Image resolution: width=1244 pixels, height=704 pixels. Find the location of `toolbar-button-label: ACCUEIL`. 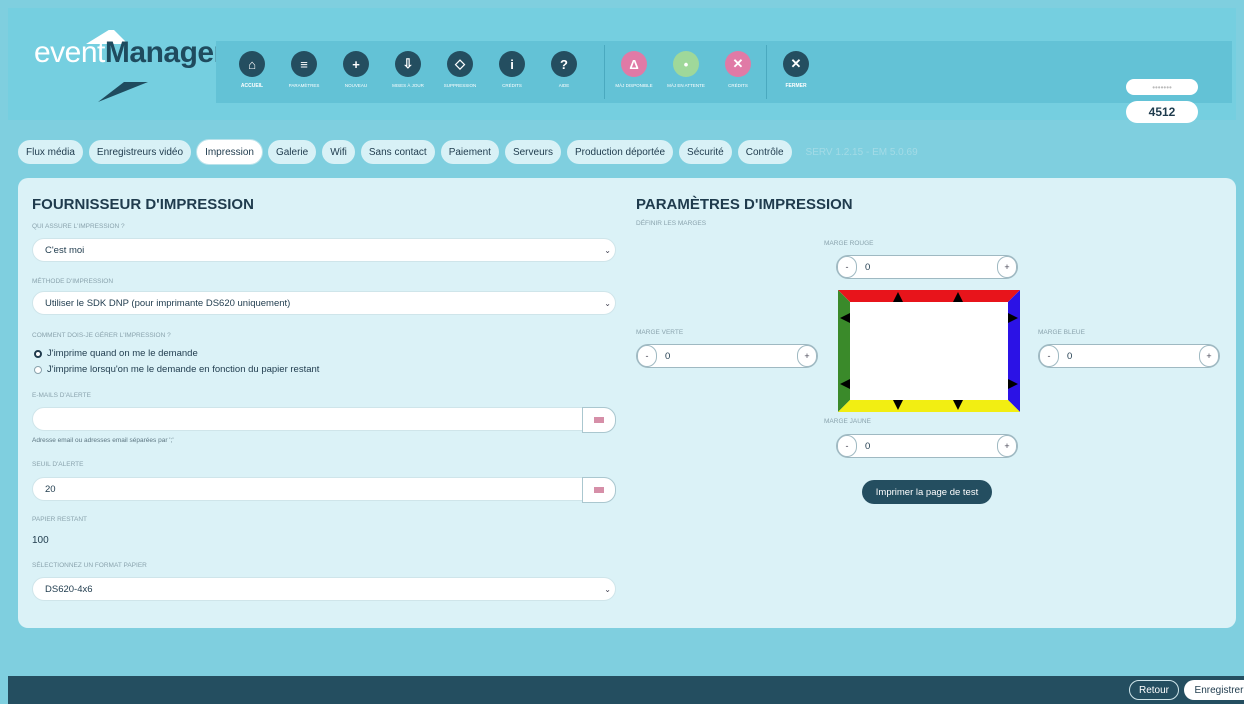

toolbar-button-label: ACCUEIL is located at coordinates (252, 86).